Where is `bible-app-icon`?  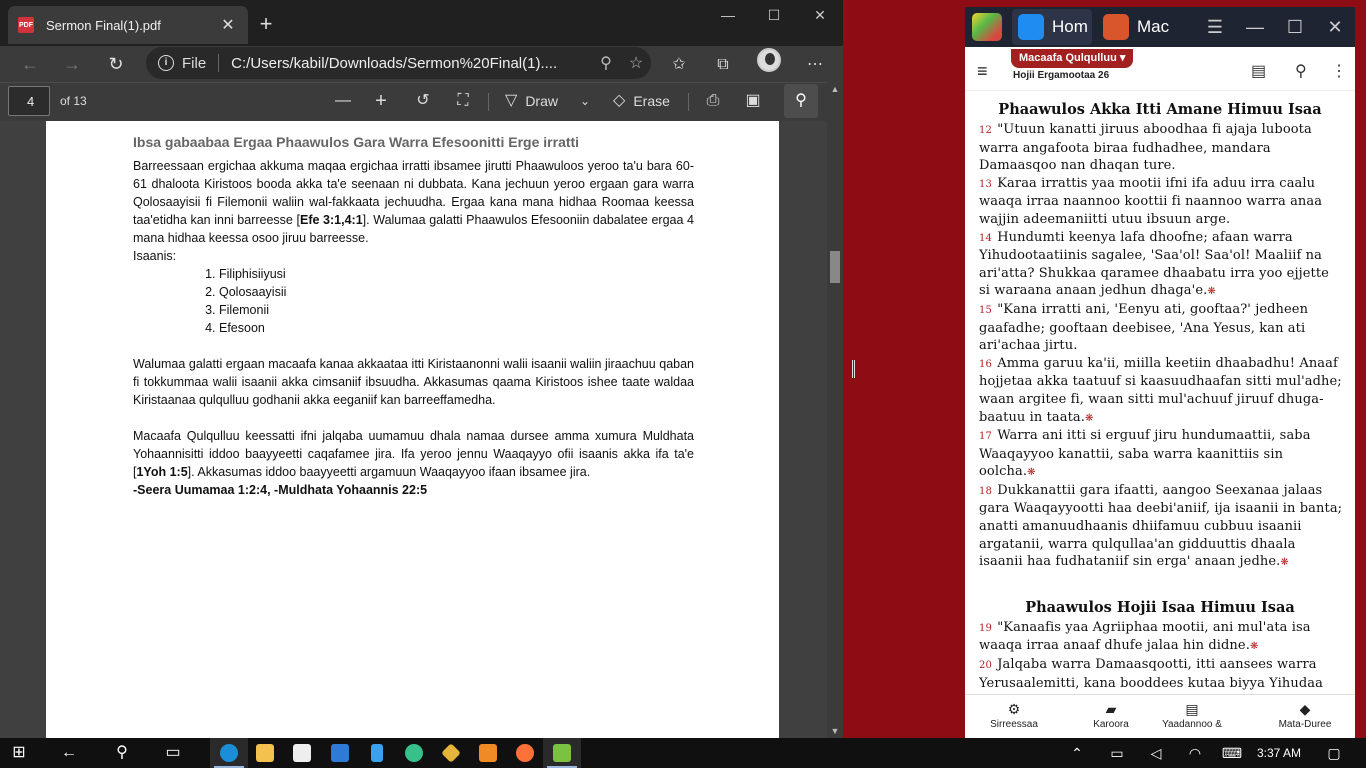 bible-app-icon is located at coordinates (1116, 27).